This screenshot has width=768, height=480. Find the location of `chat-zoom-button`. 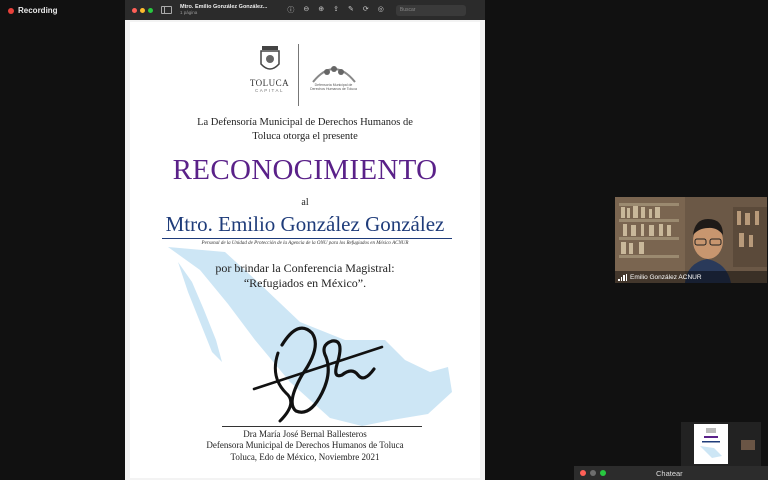

chat-zoom-button is located at coordinates (603, 473).